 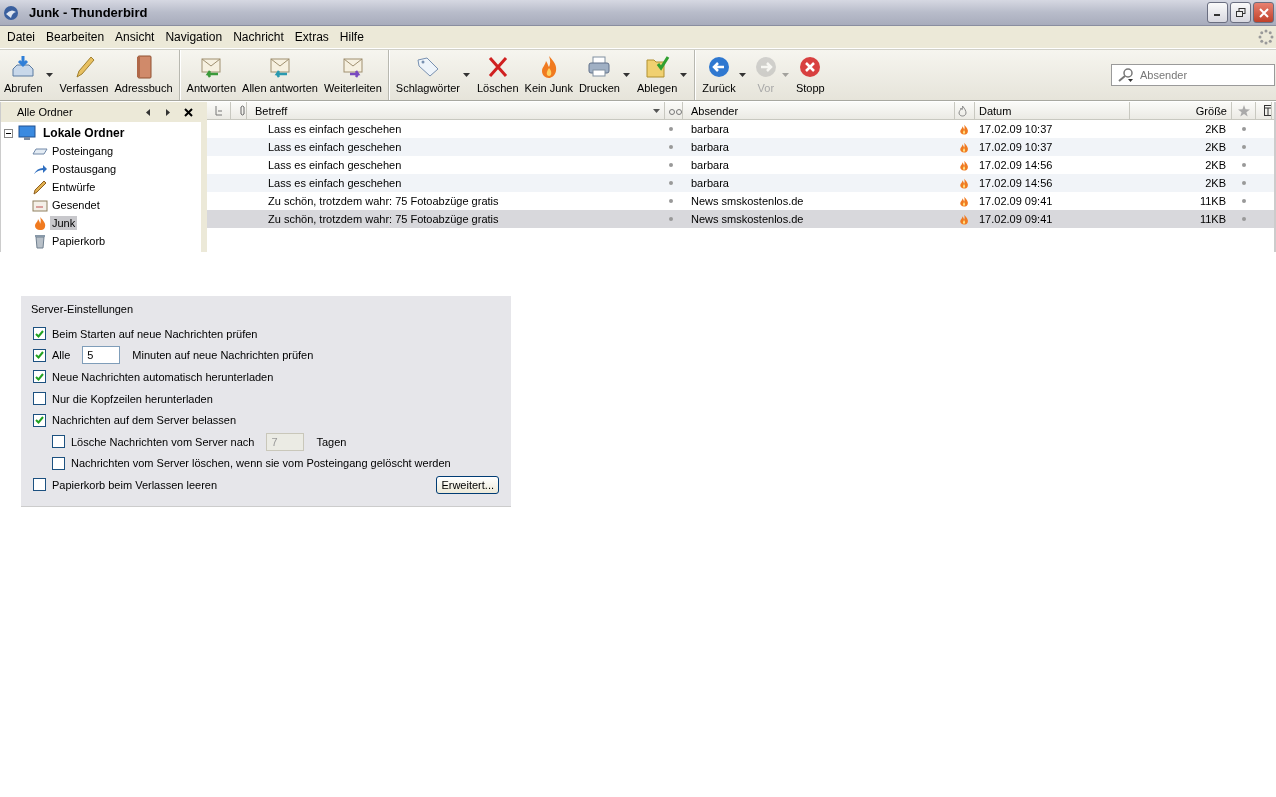 I want to click on restore-icon, so click(x=1240, y=12).